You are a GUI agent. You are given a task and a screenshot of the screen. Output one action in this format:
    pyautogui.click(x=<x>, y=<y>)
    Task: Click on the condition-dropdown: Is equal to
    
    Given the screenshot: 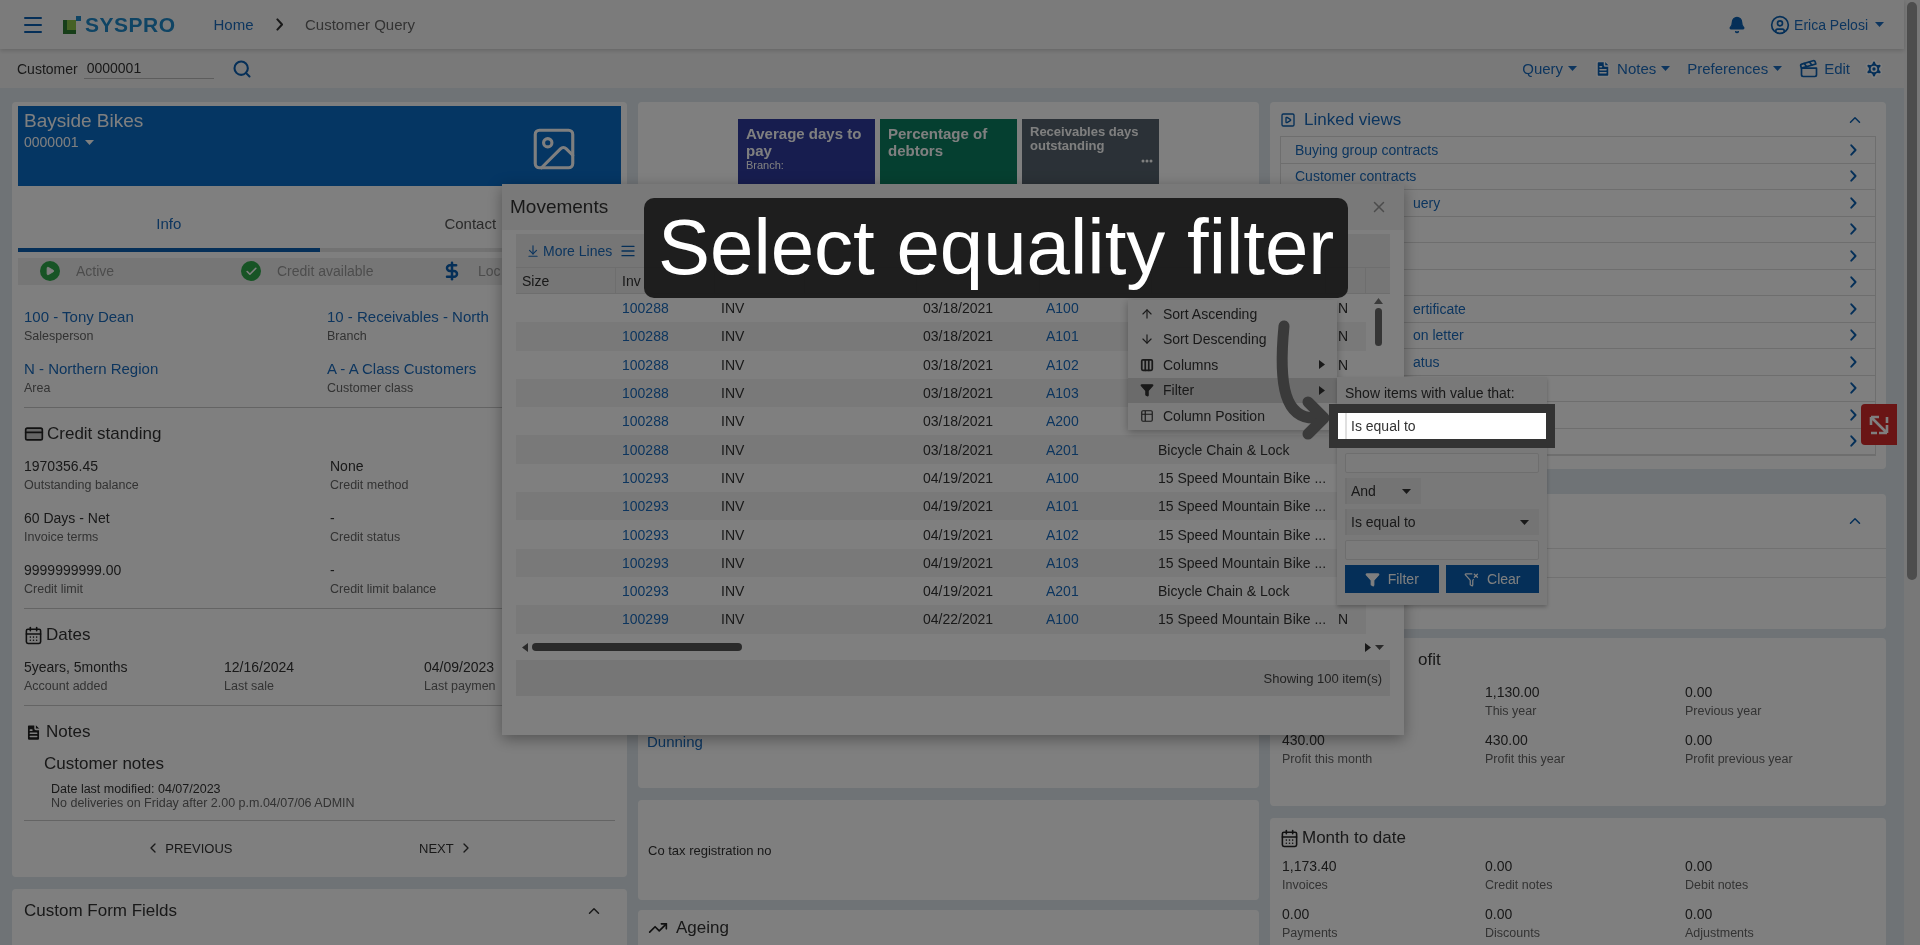 What is the action you would take?
    pyautogui.click(x=1442, y=522)
    